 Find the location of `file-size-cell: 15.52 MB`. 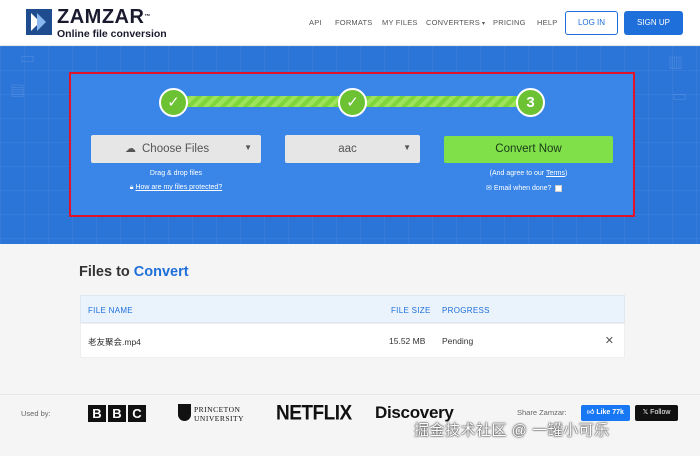

file-size-cell: 15.52 MB is located at coordinates (407, 341).